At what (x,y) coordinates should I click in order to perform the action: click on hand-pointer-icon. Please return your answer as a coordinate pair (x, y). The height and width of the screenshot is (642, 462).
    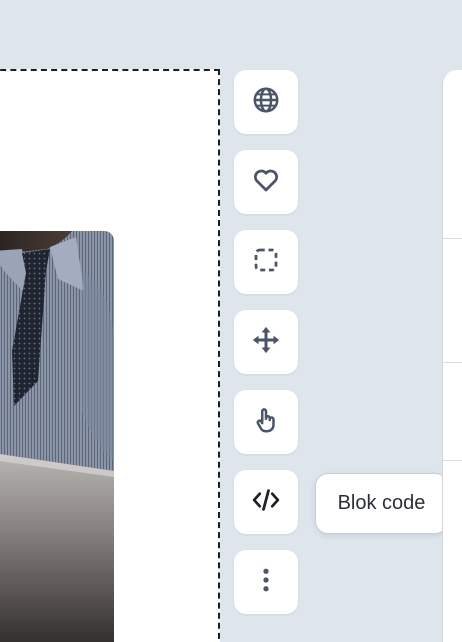
    Looking at the image, I should click on (266, 422).